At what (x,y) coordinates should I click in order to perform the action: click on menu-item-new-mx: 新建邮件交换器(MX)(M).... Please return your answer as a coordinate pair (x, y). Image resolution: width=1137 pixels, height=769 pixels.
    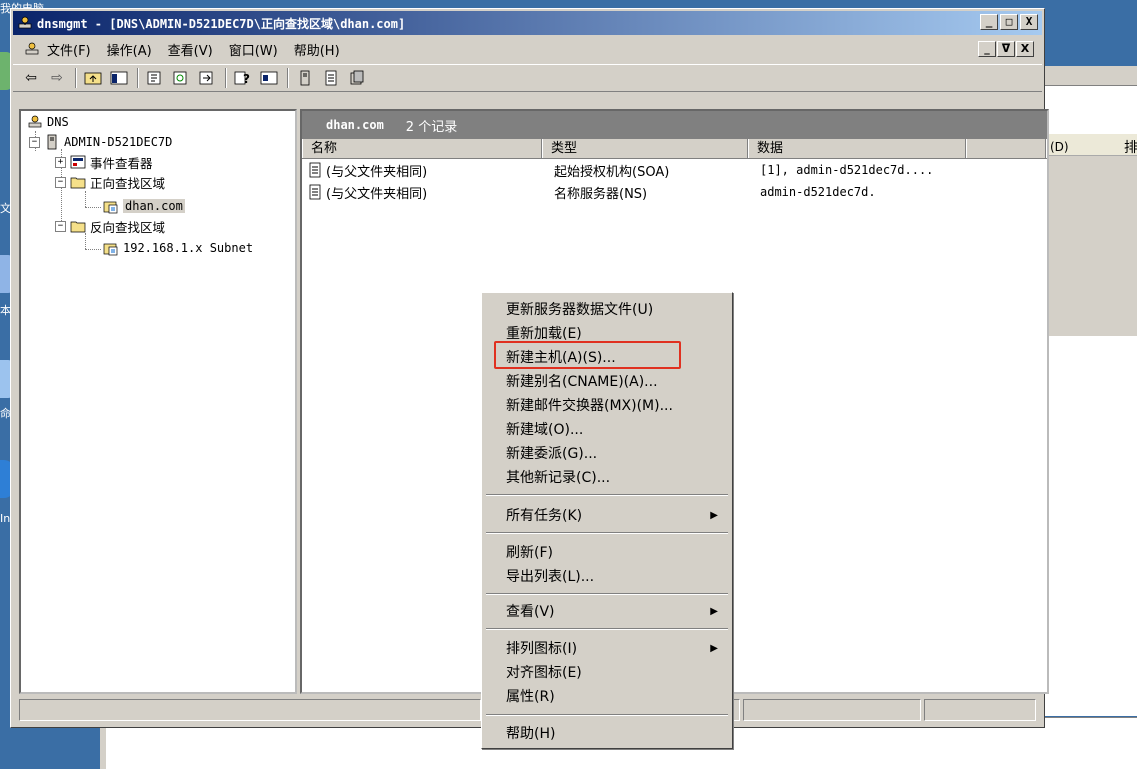
    Looking at the image, I should click on (607, 405).